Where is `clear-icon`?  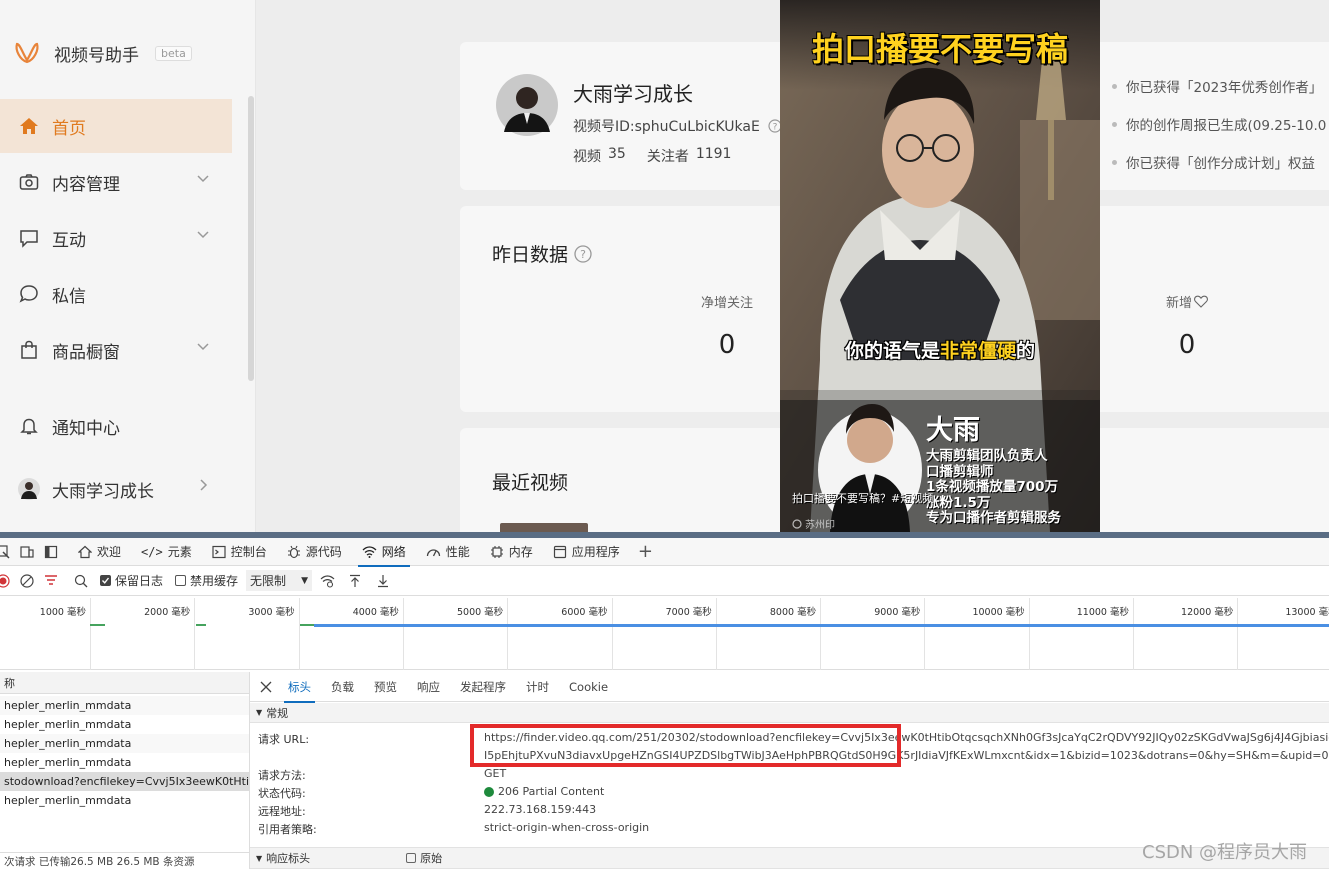 clear-icon is located at coordinates (27, 580).